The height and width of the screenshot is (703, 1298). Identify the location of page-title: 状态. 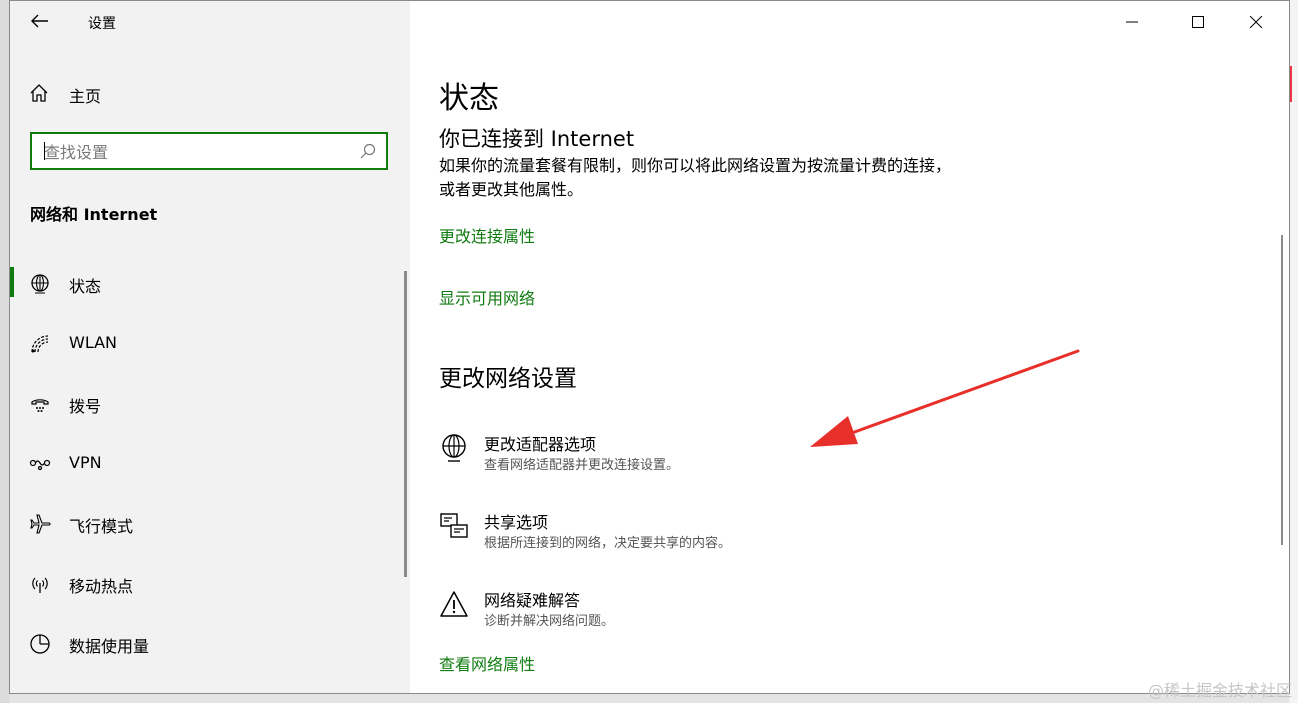
(469, 98).